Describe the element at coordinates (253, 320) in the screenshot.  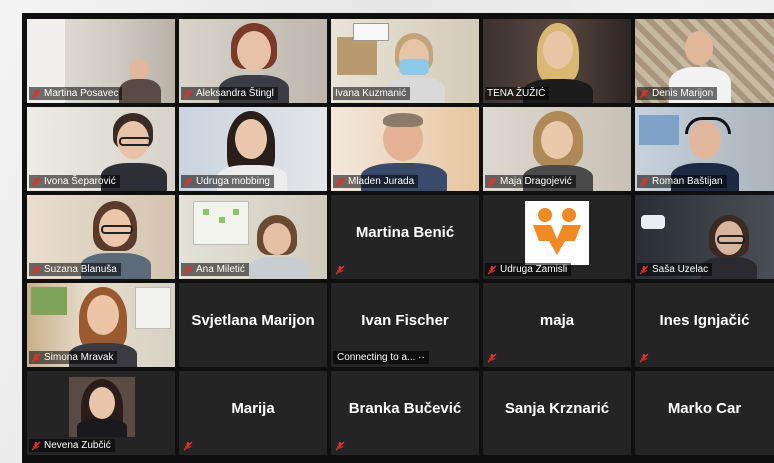
I see `participant-display-name: Svjetlana Marijon` at that location.